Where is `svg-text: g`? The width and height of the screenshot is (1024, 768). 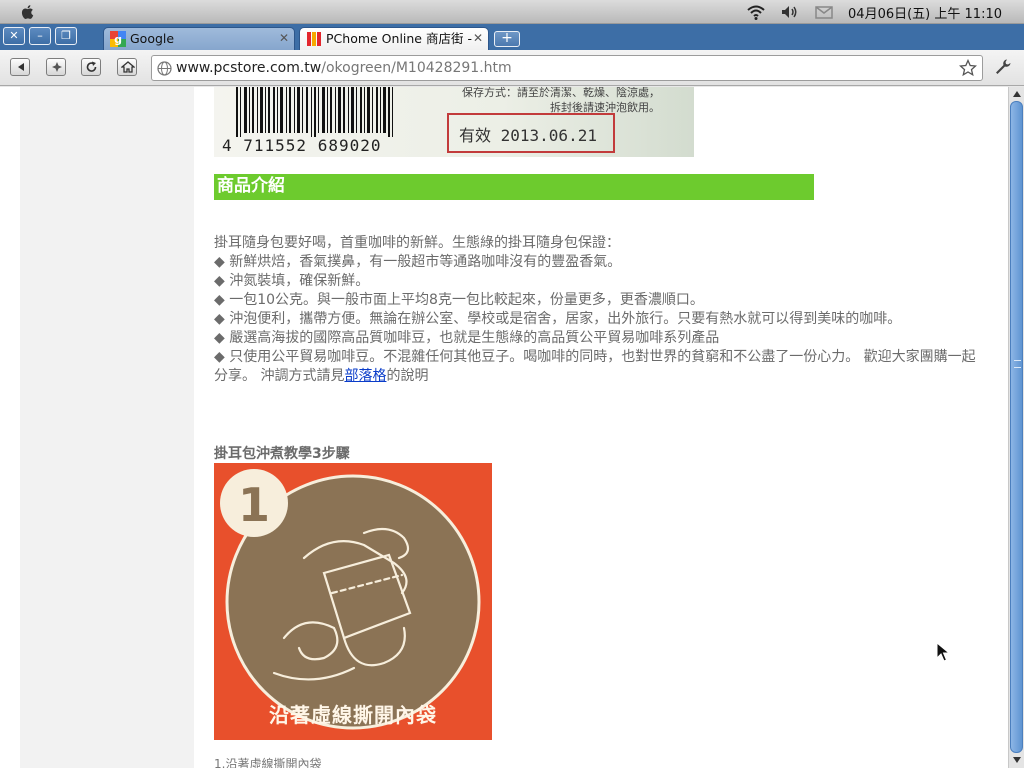 svg-text: g is located at coordinates (118, 39).